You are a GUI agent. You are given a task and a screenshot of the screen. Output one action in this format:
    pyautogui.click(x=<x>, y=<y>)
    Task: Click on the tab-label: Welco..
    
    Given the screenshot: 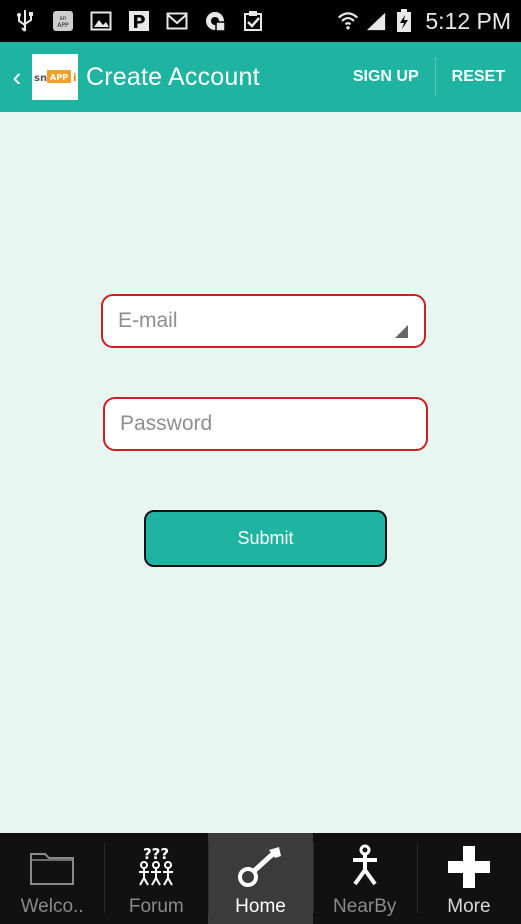 What is the action you would take?
    pyautogui.click(x=52, y=906)
    